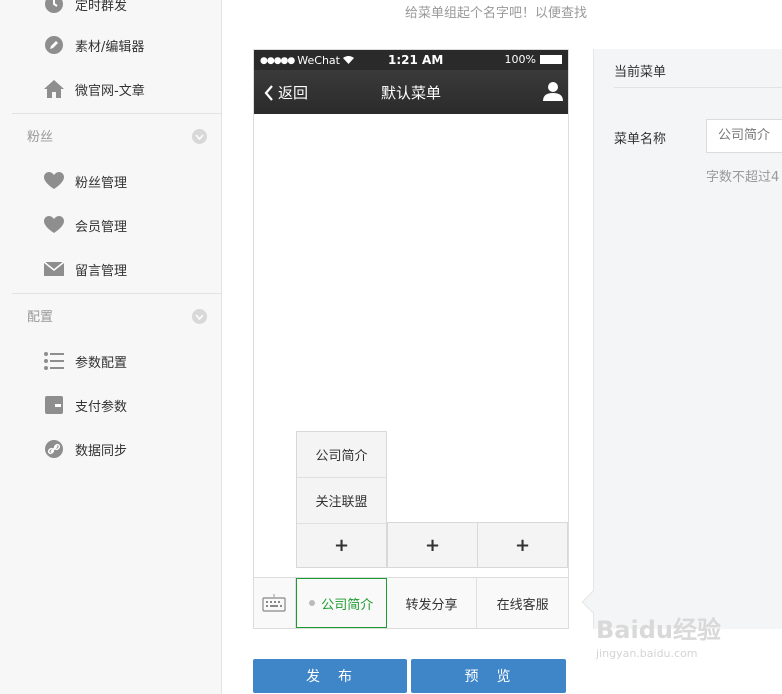  What do you see at coordinates (54, 361) in the screenshot?
I see `list-icon` at bounding box center [54, 361].